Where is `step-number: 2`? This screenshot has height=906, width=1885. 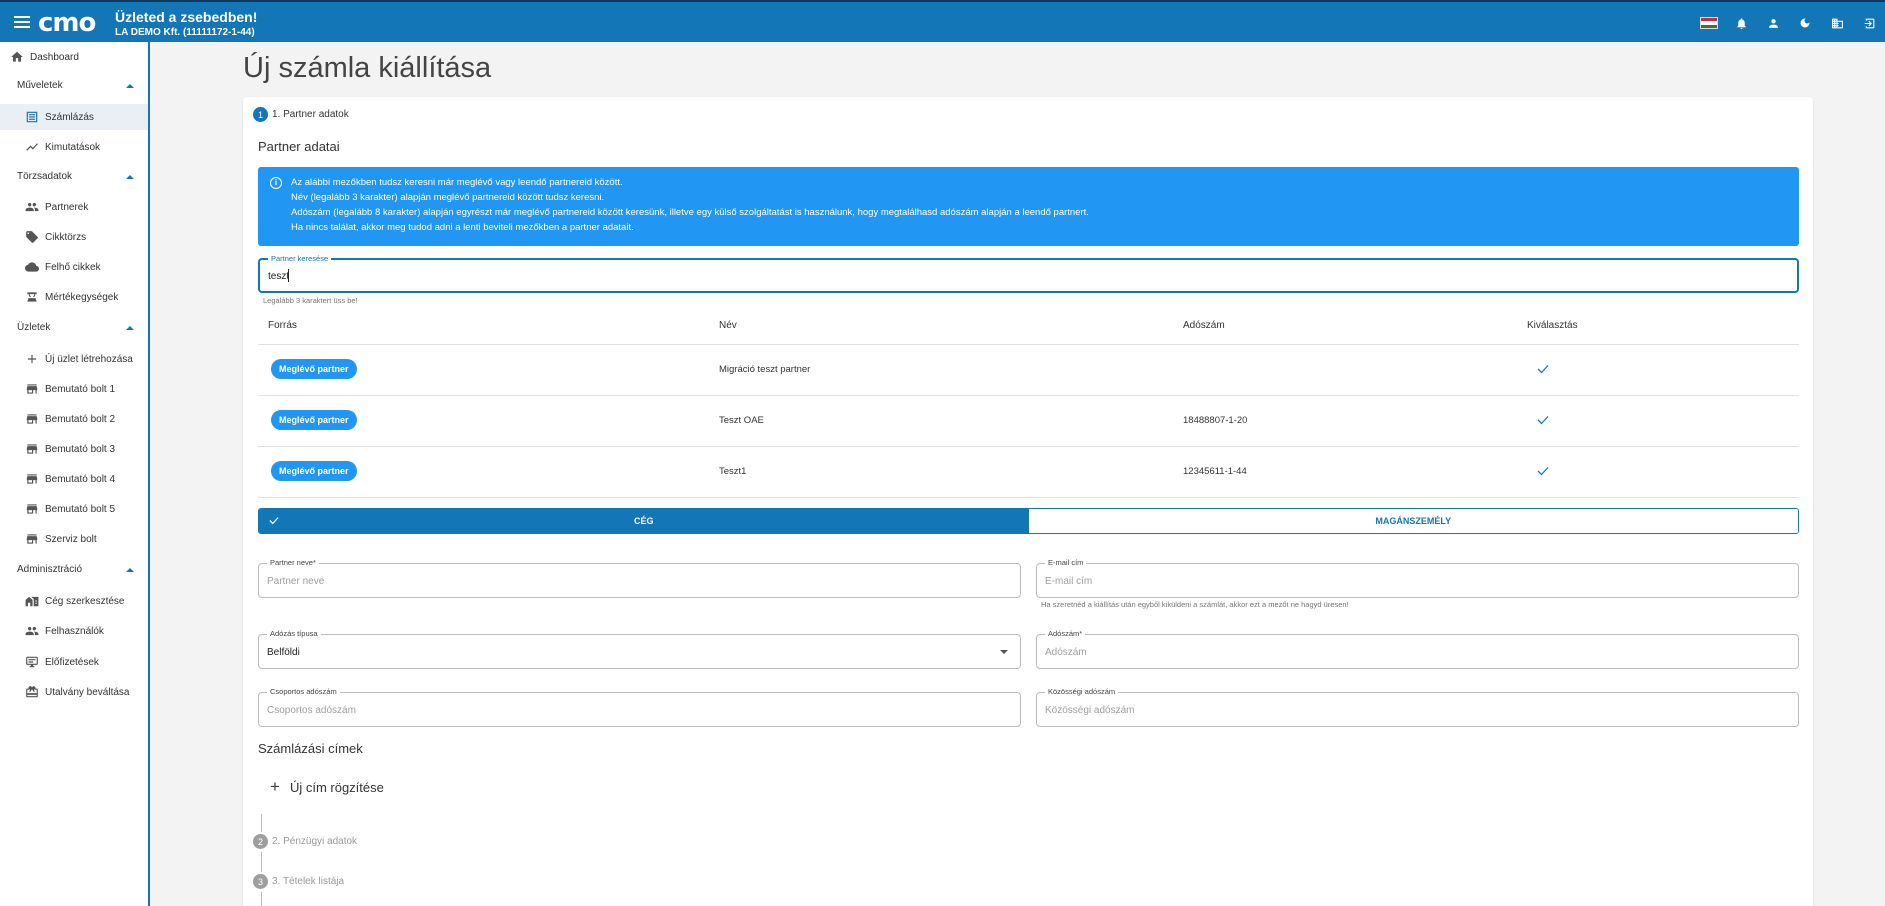
step-number: 2 is located at coordinates (260, 841).